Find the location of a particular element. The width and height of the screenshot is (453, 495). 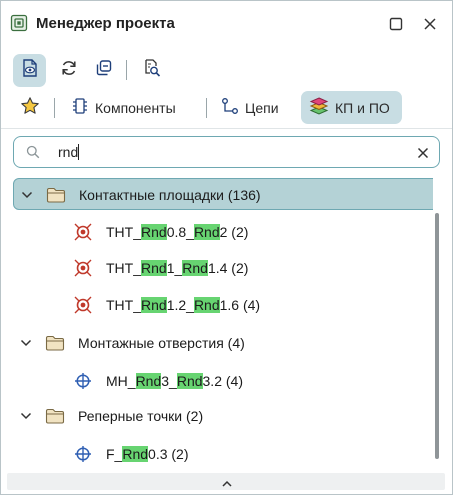

label-segment: 1_ is located at coordinates (174, 268).